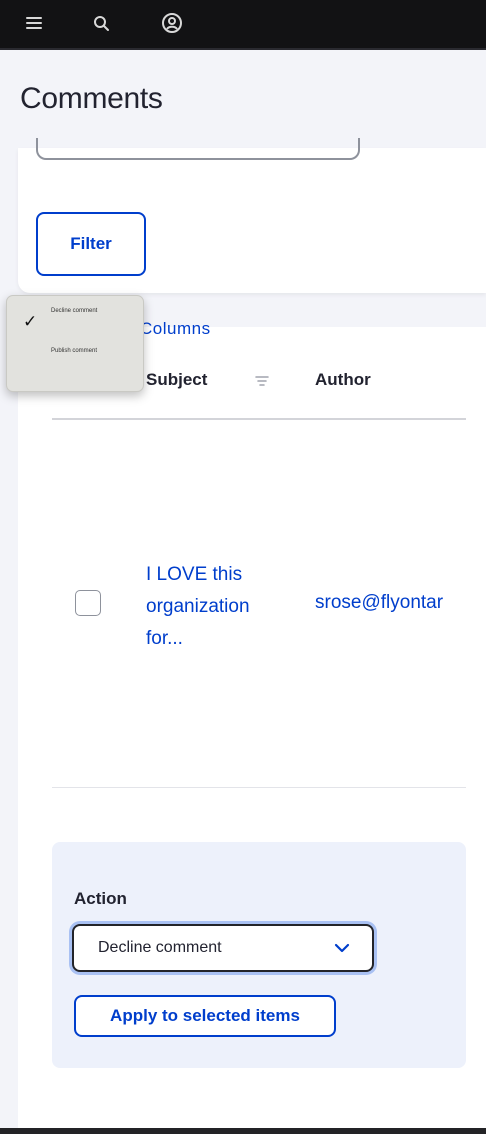 The height and width of the screenshot is (1134, 486). I want to click on apply-to-selected-button: Apply to selected items, so click(205, 1016).